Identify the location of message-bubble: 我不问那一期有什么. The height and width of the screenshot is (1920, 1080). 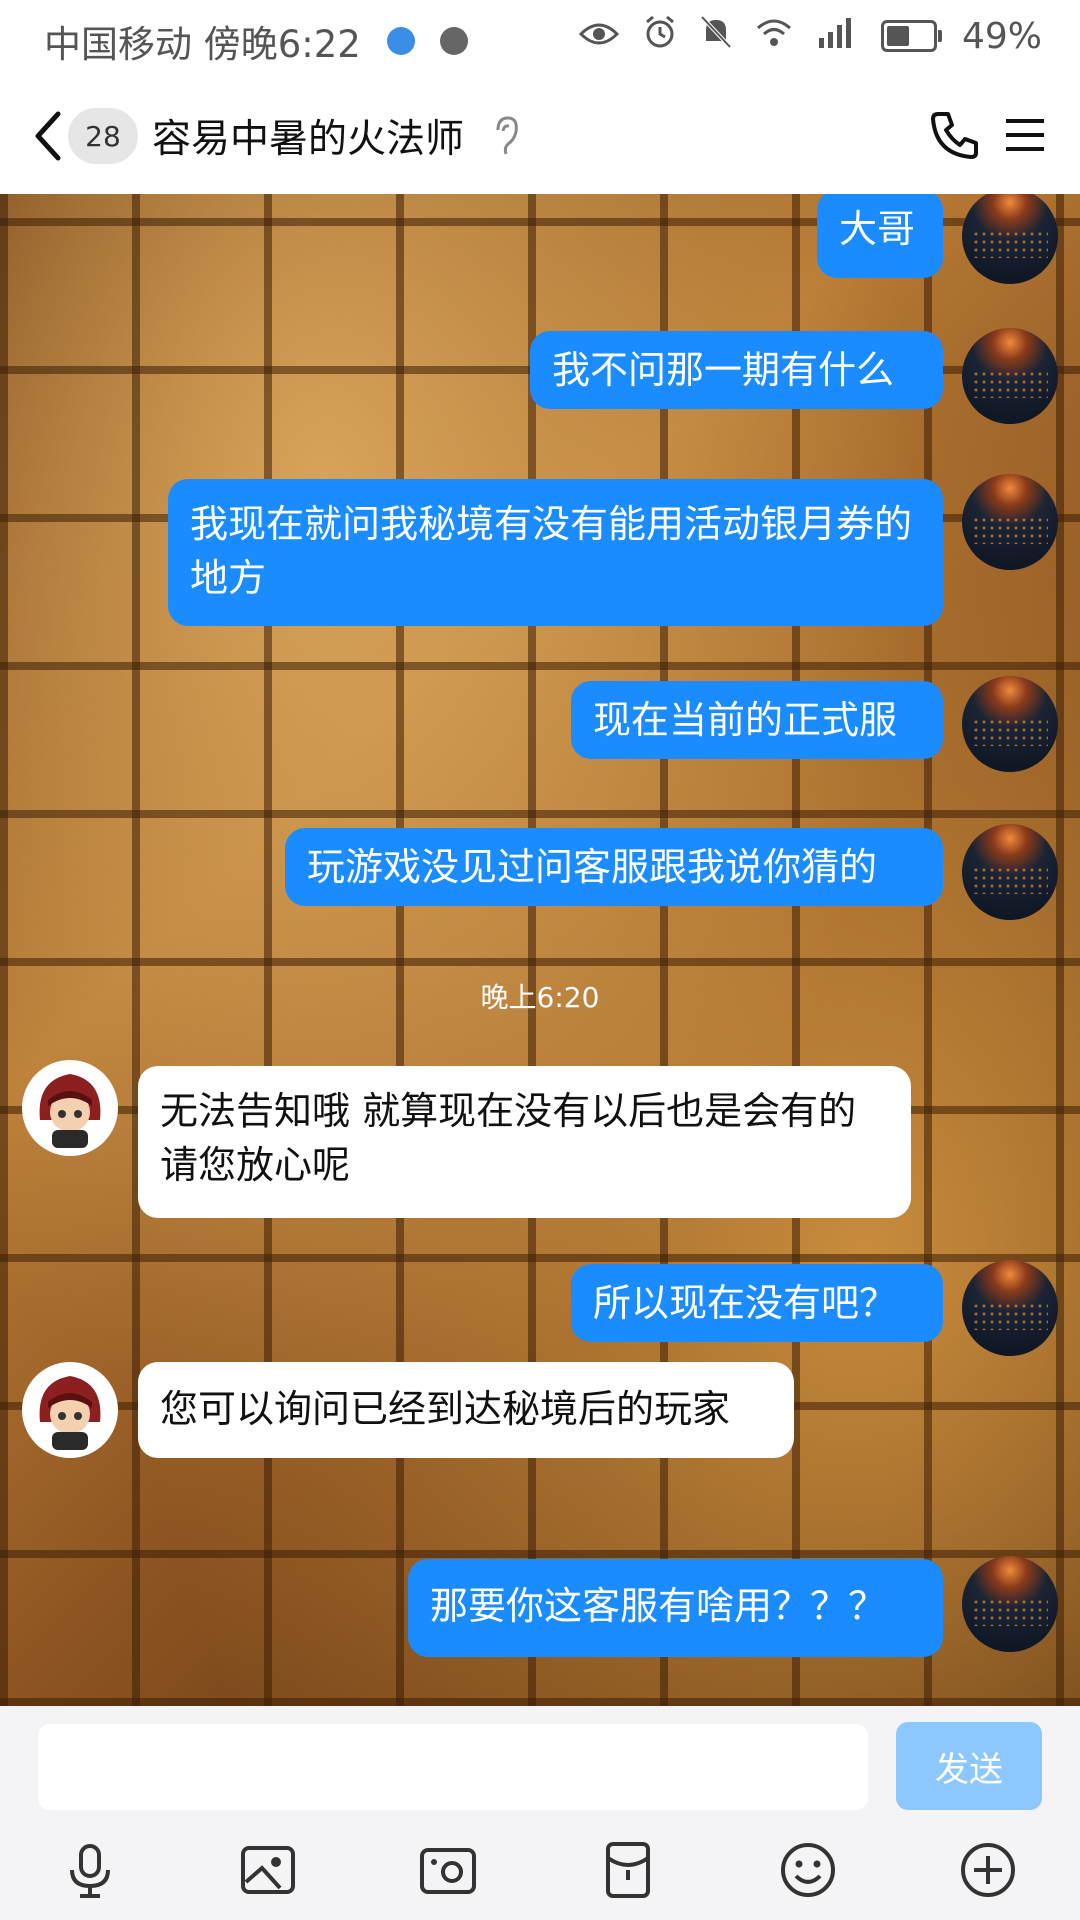
(736, 370).